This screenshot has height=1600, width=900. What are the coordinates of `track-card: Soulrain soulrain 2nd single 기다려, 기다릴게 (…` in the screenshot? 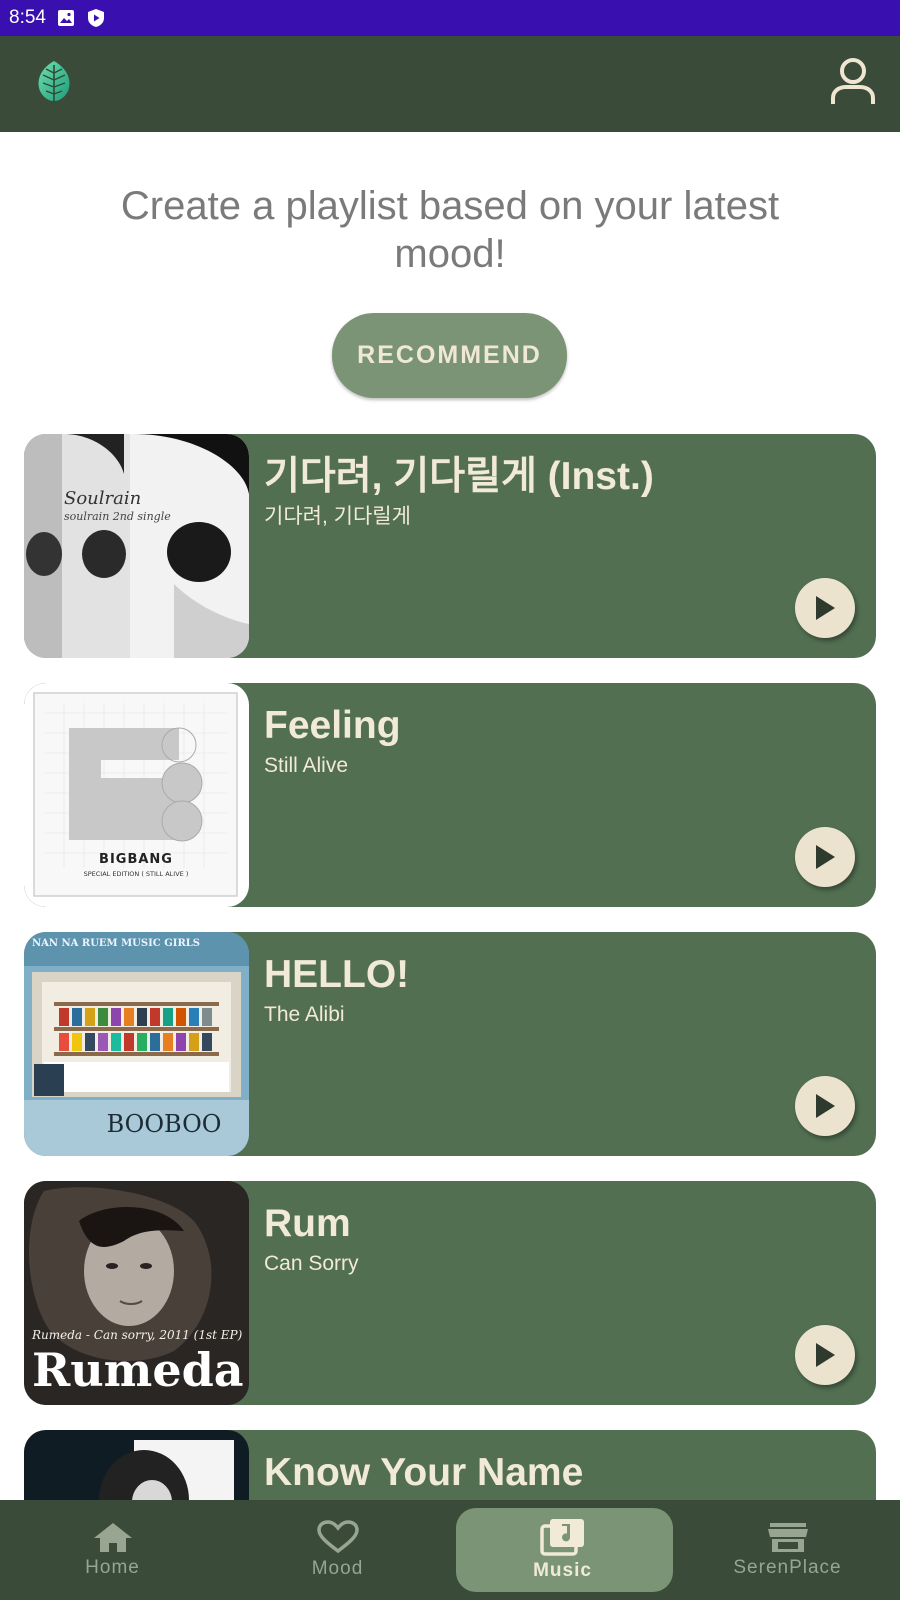 It's located at (450, 546).